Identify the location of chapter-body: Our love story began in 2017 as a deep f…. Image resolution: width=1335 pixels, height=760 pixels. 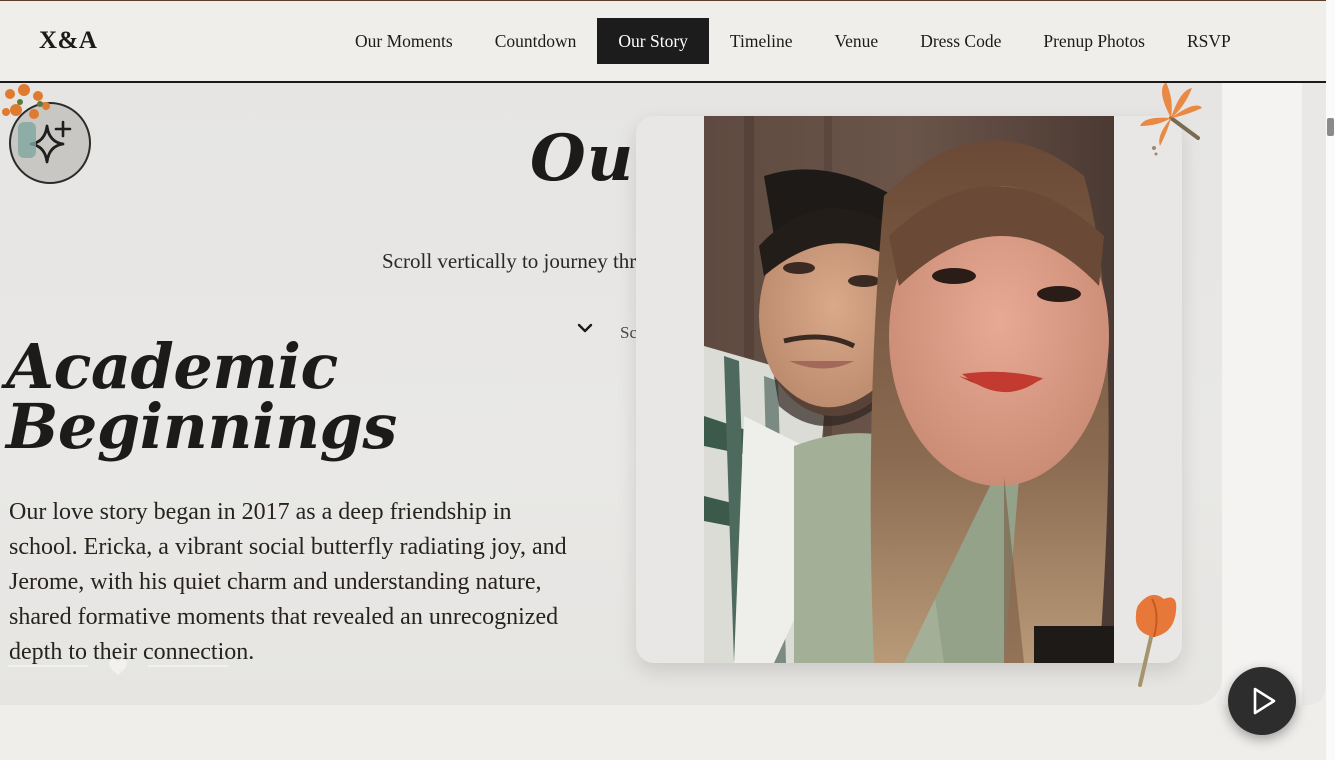
(288, 582).